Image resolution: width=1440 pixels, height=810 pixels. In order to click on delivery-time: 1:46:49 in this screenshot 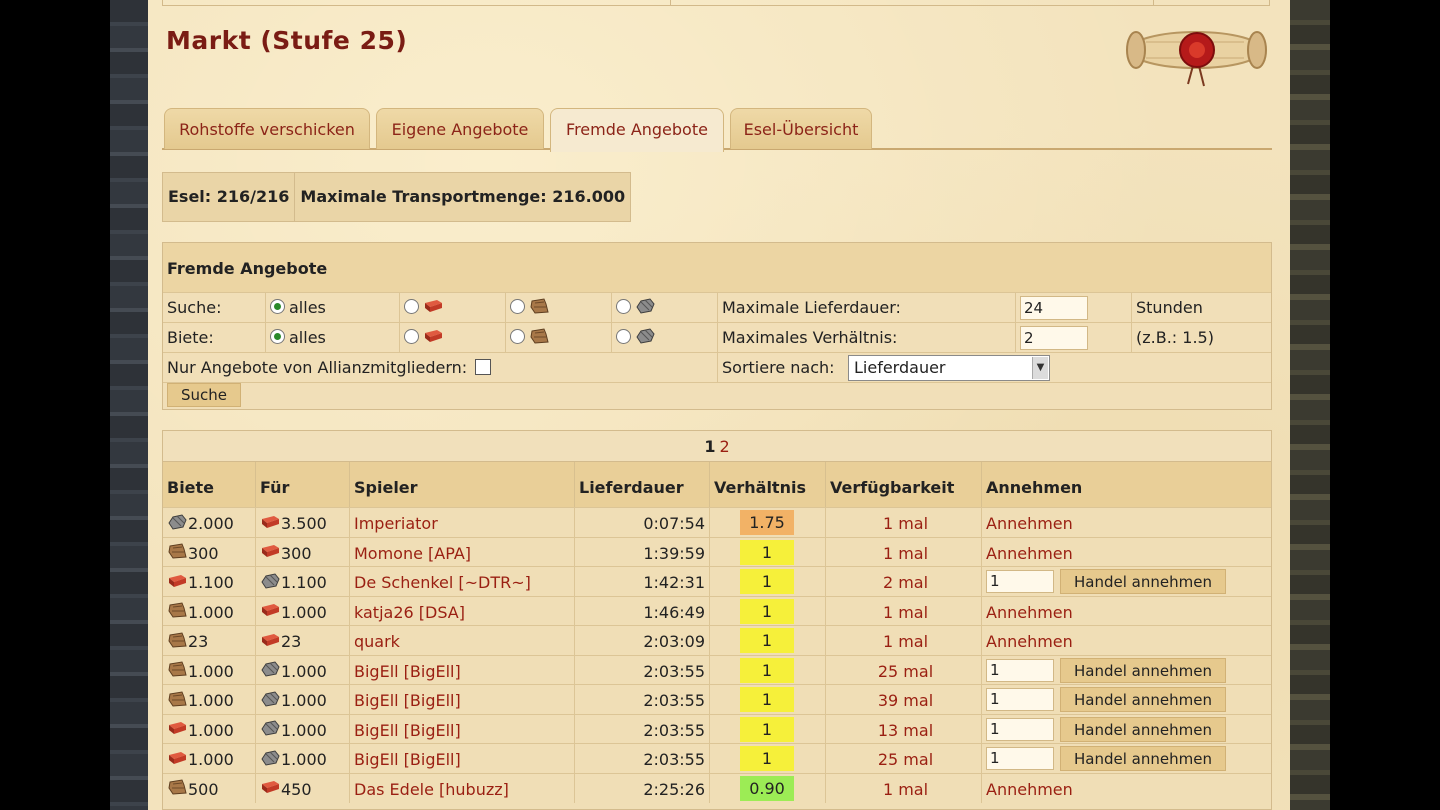, I will do `click(641, 611)`.